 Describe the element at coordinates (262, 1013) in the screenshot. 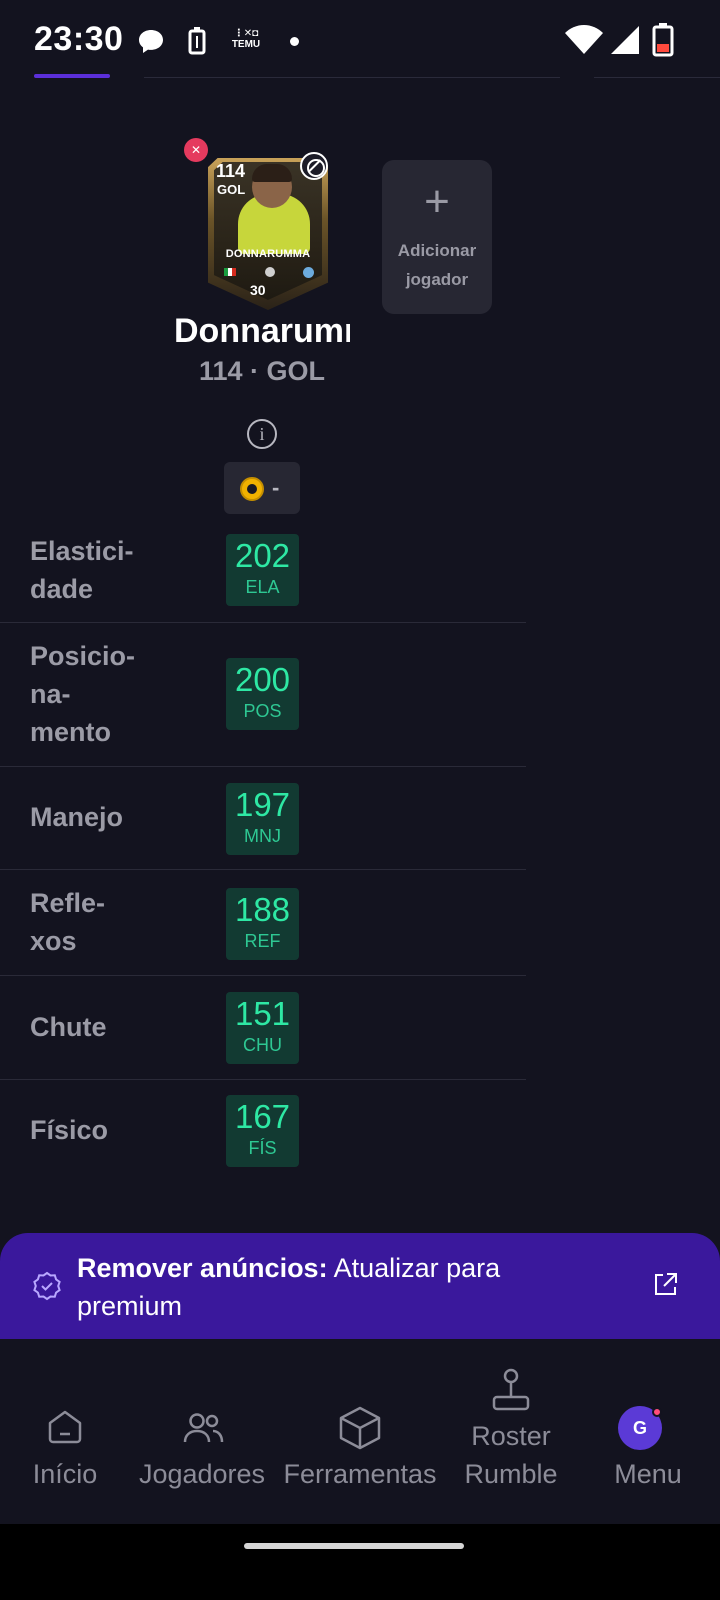

I see `stat-value: 151` at that location.